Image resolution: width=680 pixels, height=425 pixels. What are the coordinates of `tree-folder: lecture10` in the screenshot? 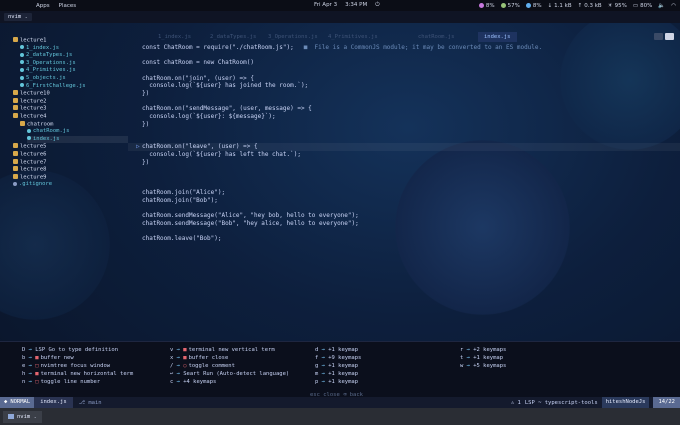 It's located at (70, 93).